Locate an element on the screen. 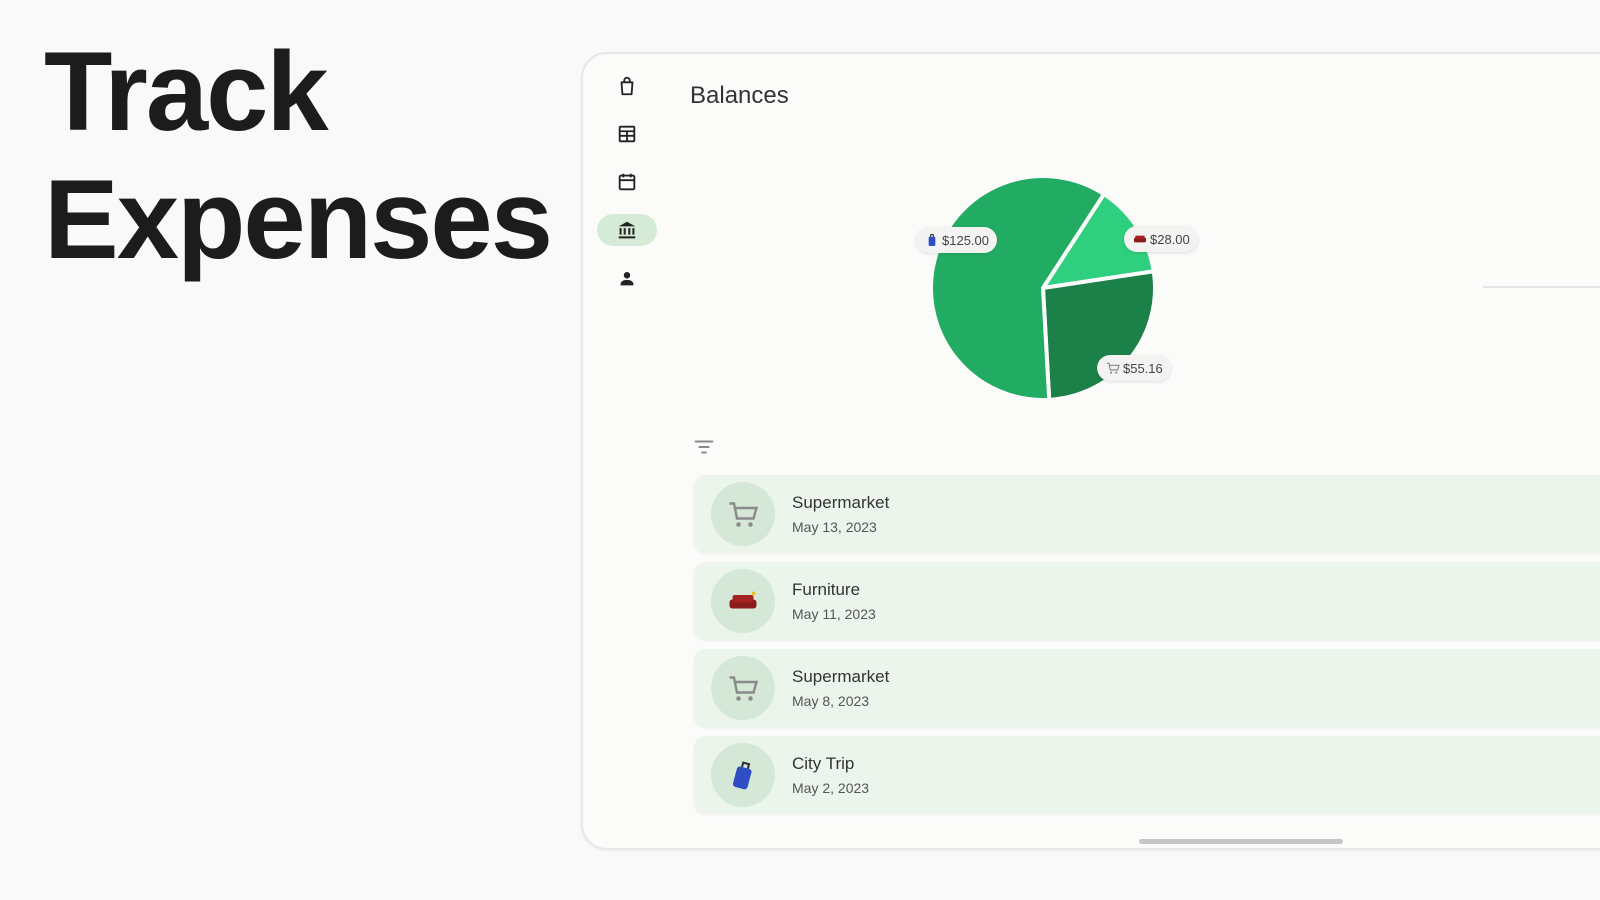 The width and height of the screenshot is (1600, 900). slice-label-pill: $28.00 is located at coordinates (1161, 239).